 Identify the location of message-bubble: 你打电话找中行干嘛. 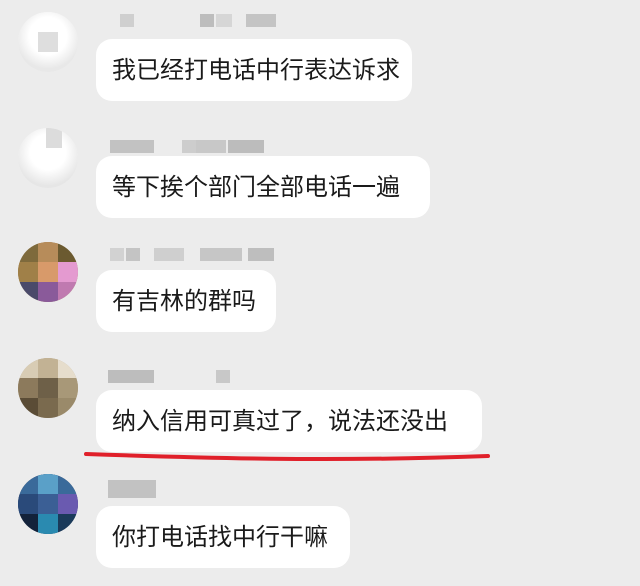
(223, 537).